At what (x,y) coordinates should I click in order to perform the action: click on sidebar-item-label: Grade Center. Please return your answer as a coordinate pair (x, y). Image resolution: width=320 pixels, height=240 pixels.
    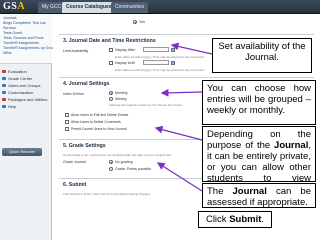
    Looking at the image, I should click on (20, 78).